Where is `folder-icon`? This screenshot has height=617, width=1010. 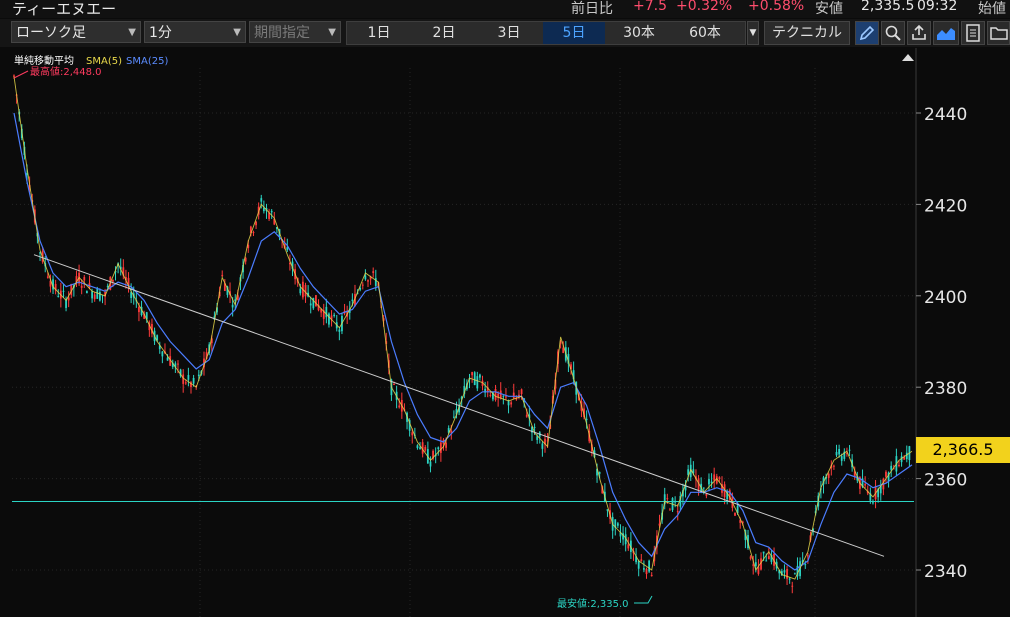
folder-icon is located at coordinates (998, 33).